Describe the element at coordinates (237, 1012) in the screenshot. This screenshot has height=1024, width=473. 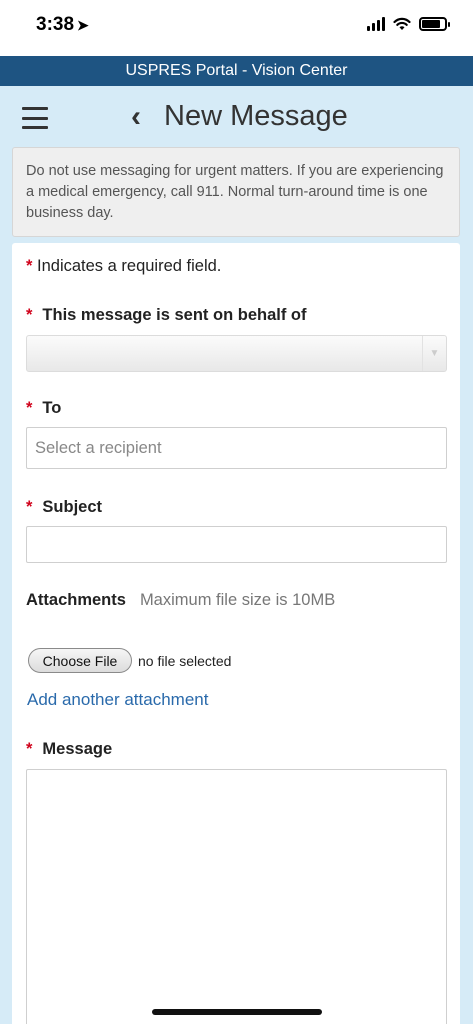
I see `home-indicator` at that location.